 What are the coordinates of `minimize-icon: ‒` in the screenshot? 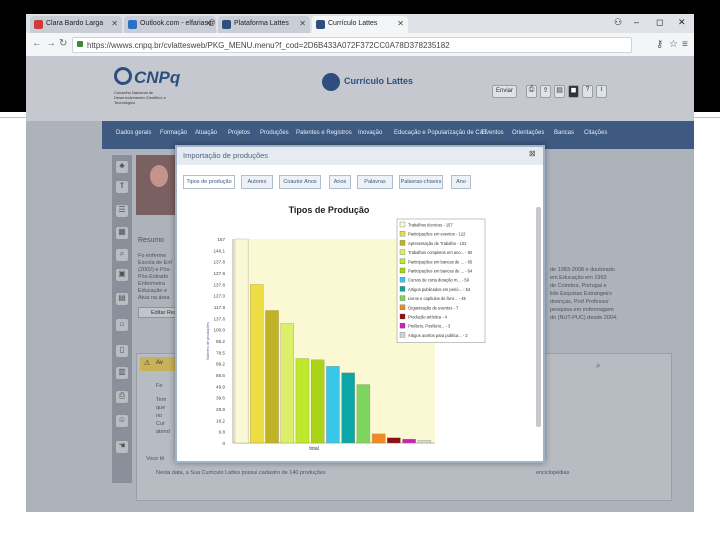 It's located at (636, 22).